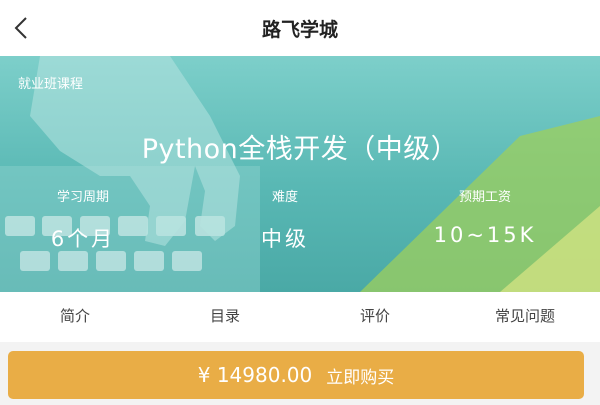 The height and width of the screenshot is (405, 600). I want to click on stat-difficulty: 难度 中级, so click(285, 219).